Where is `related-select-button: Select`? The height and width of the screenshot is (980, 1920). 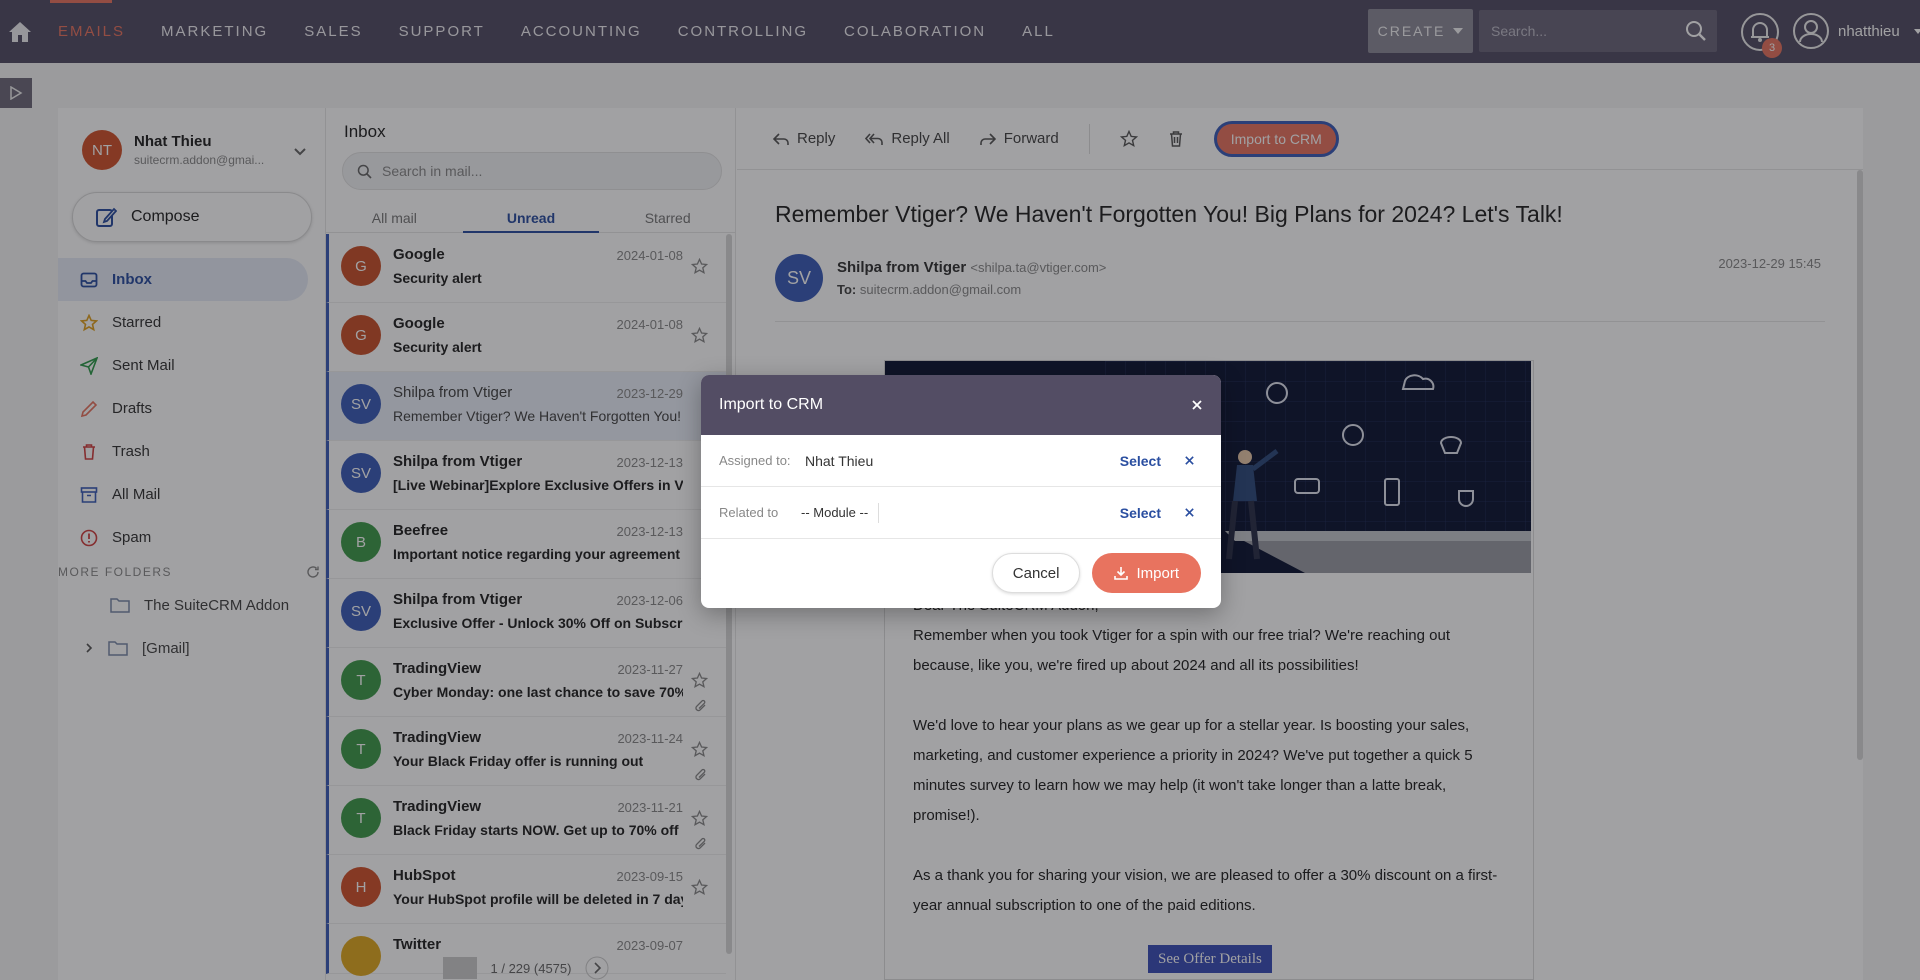
related-select-button: Select is located at coordinates (1140, 513).